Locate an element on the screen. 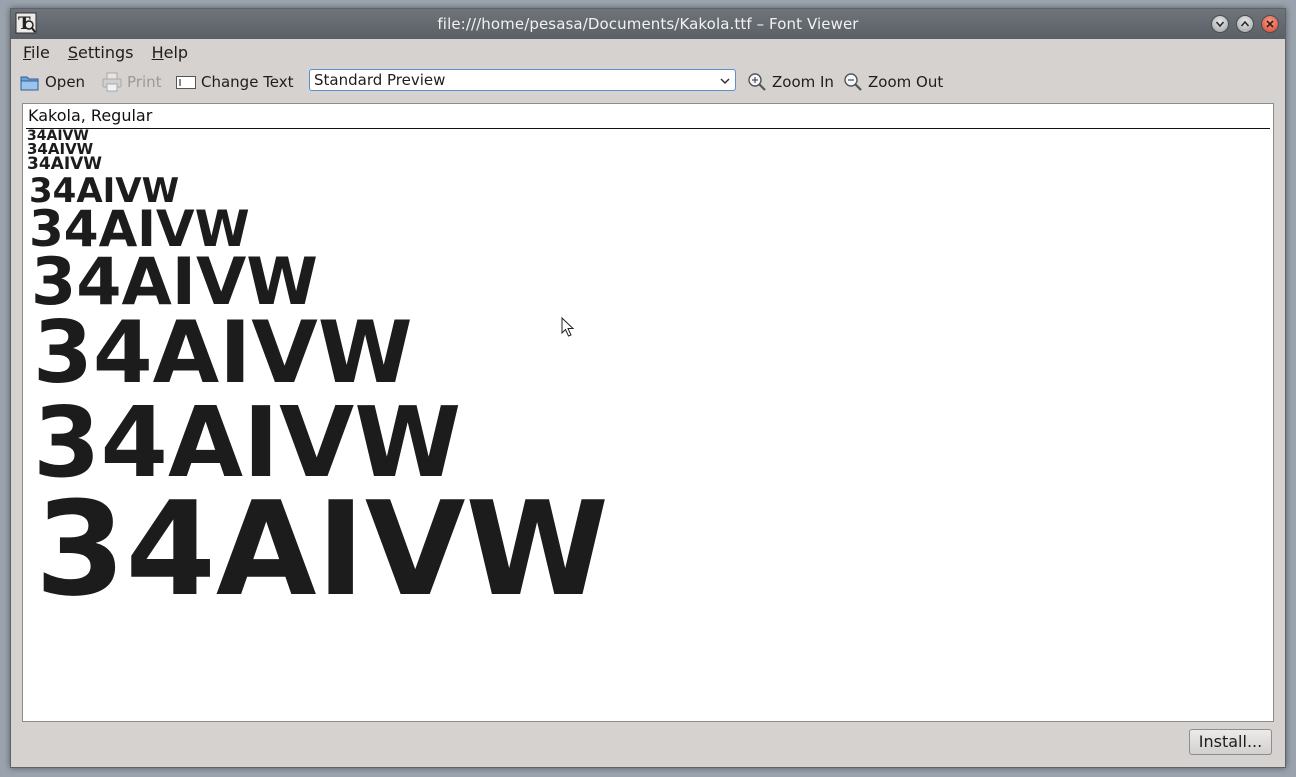 This screenshot has height=777, width=1296. close-button is located at coordinates (1270, 24).